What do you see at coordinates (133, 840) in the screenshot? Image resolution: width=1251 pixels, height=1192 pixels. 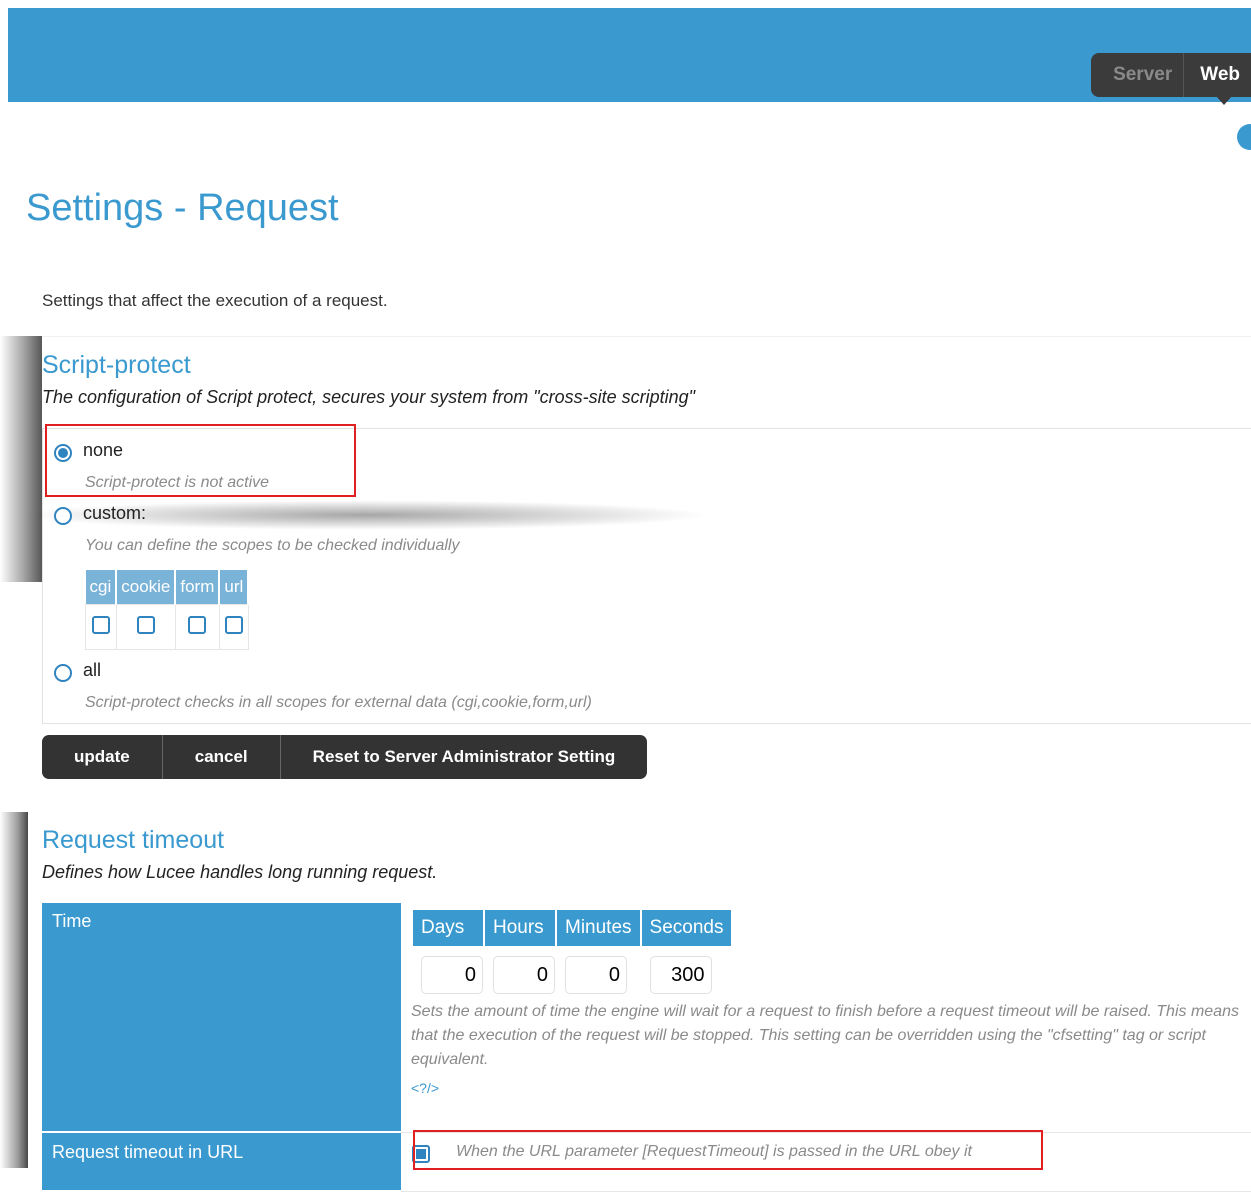 I see `request-timeout-title: Request timeout` at bounding box center [133, 840].